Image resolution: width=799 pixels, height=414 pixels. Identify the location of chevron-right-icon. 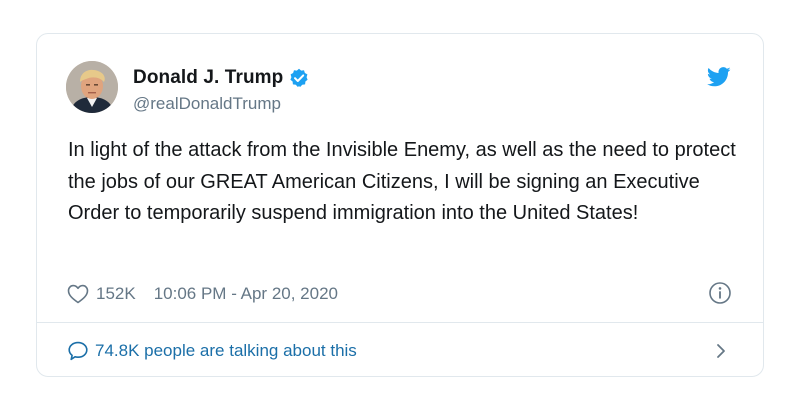
(721, 351).